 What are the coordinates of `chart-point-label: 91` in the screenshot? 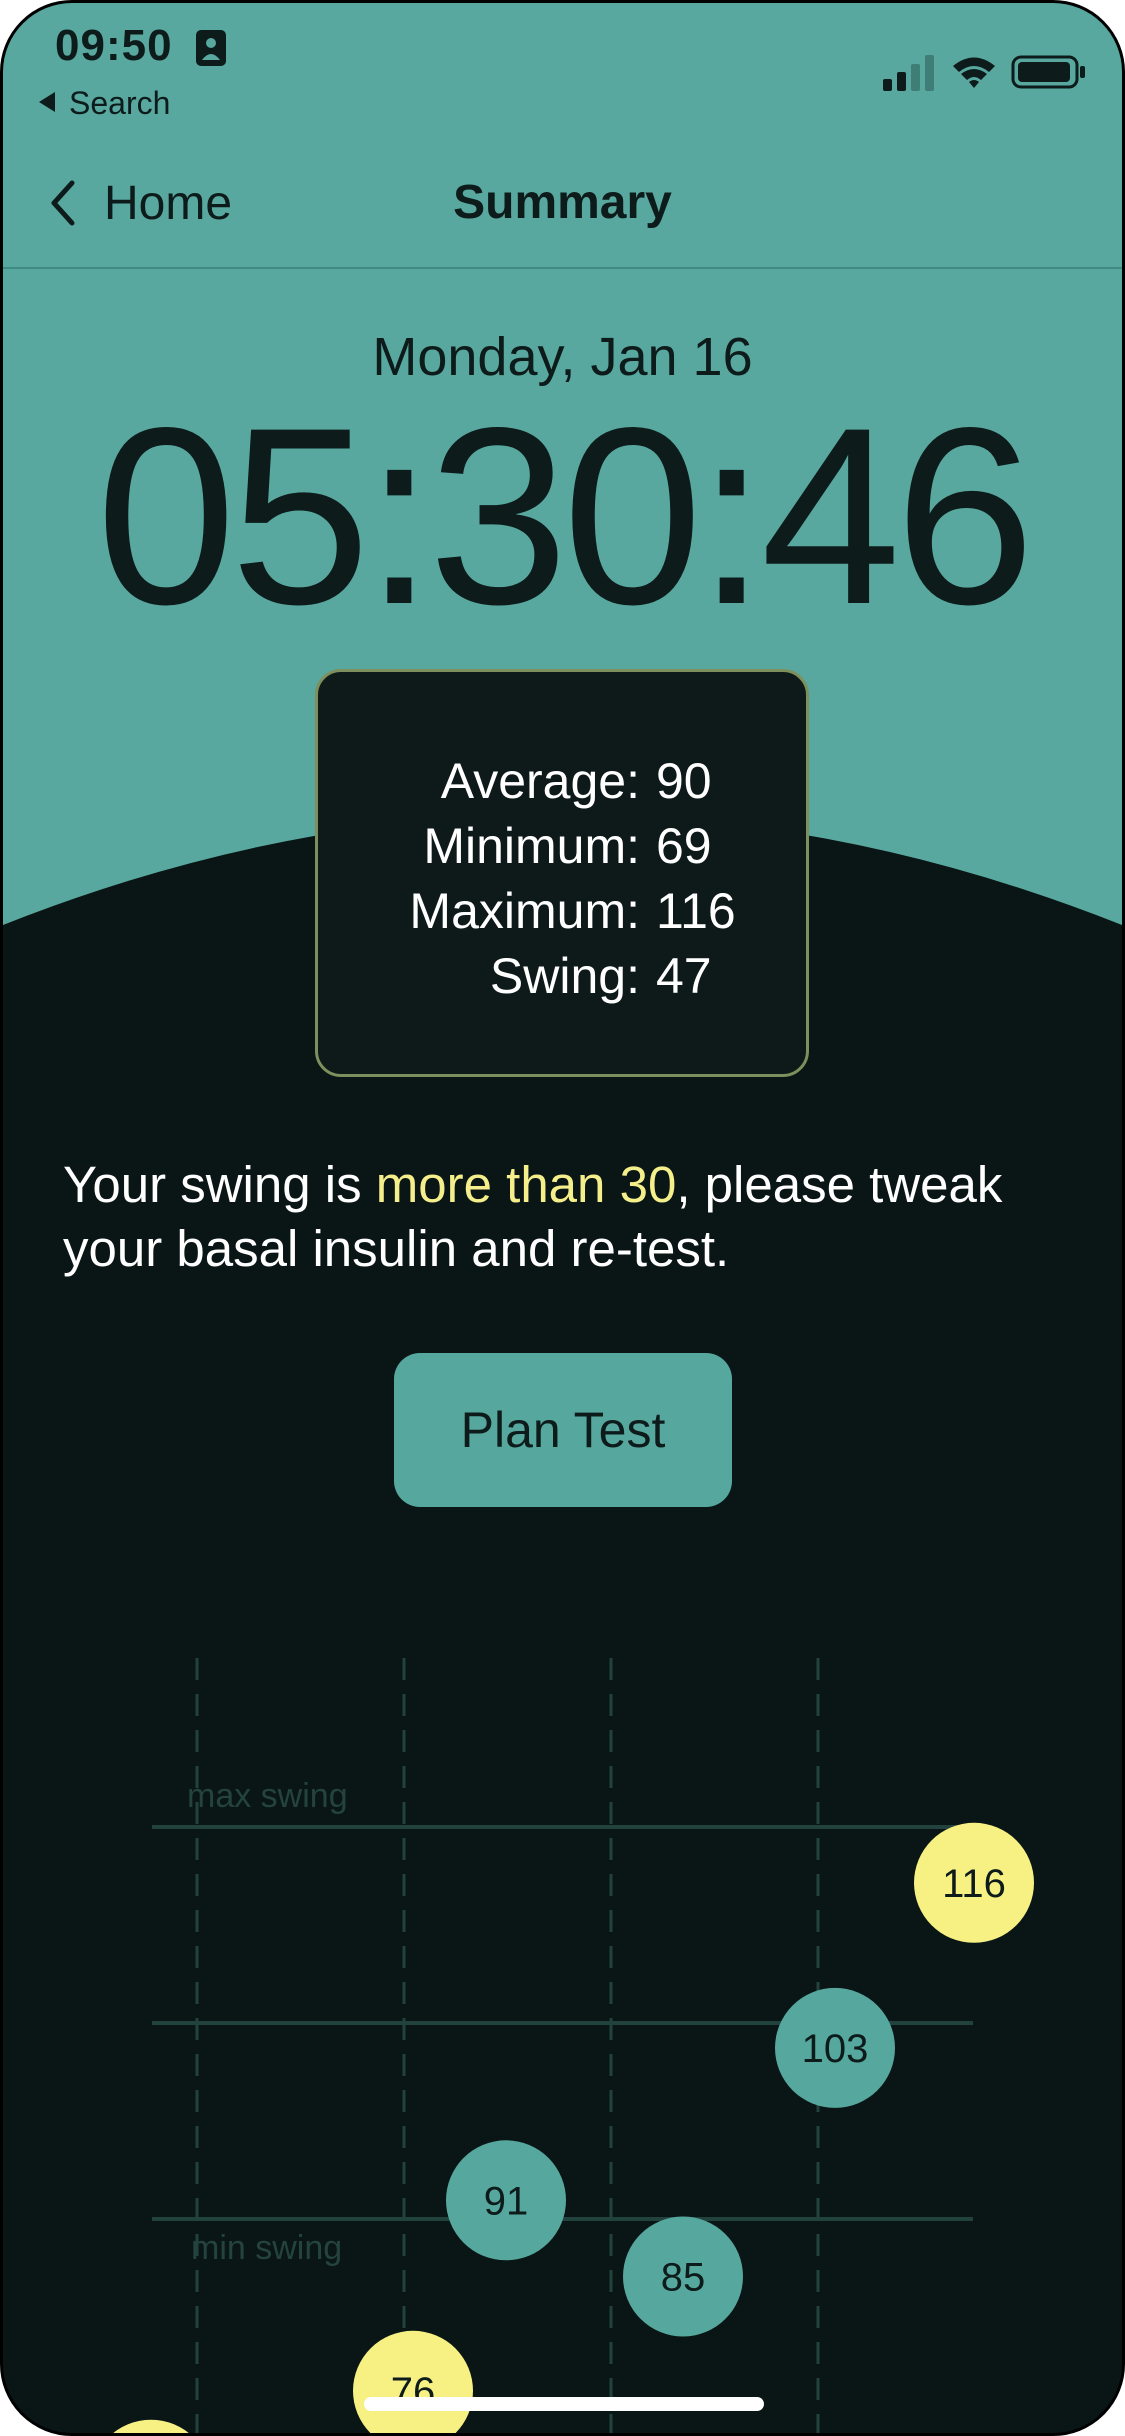 It's located at (506, 2201).